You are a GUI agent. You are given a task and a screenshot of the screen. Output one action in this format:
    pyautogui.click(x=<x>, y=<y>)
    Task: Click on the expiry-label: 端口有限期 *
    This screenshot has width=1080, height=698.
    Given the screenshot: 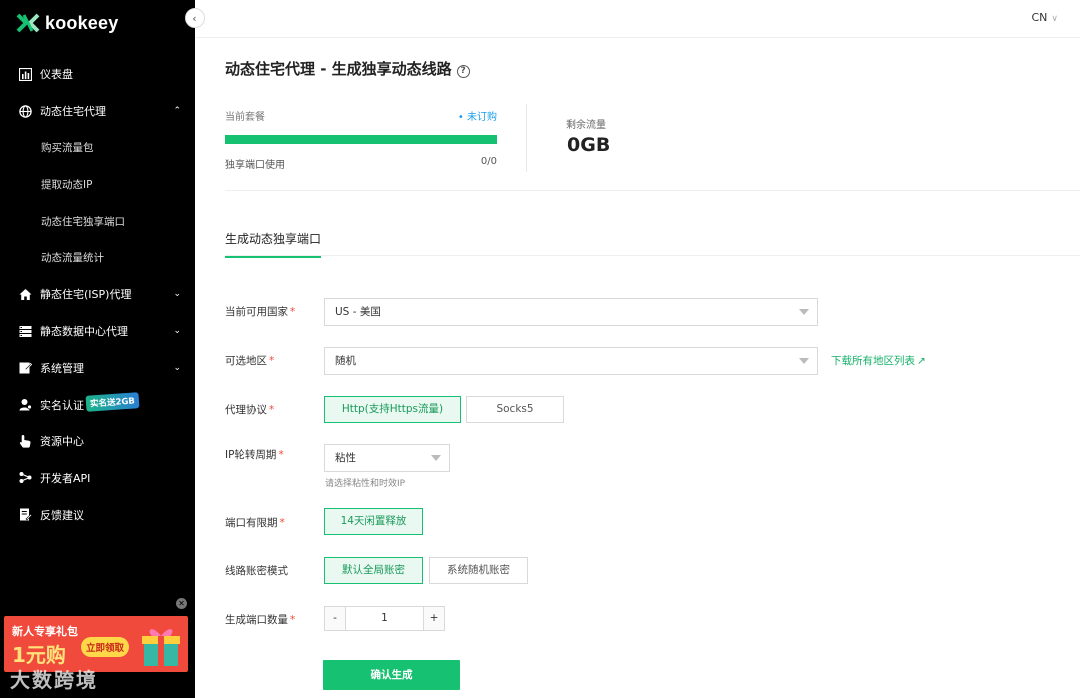 What is the action you would take?
    pyautogui.click(x=255, y=522)
    